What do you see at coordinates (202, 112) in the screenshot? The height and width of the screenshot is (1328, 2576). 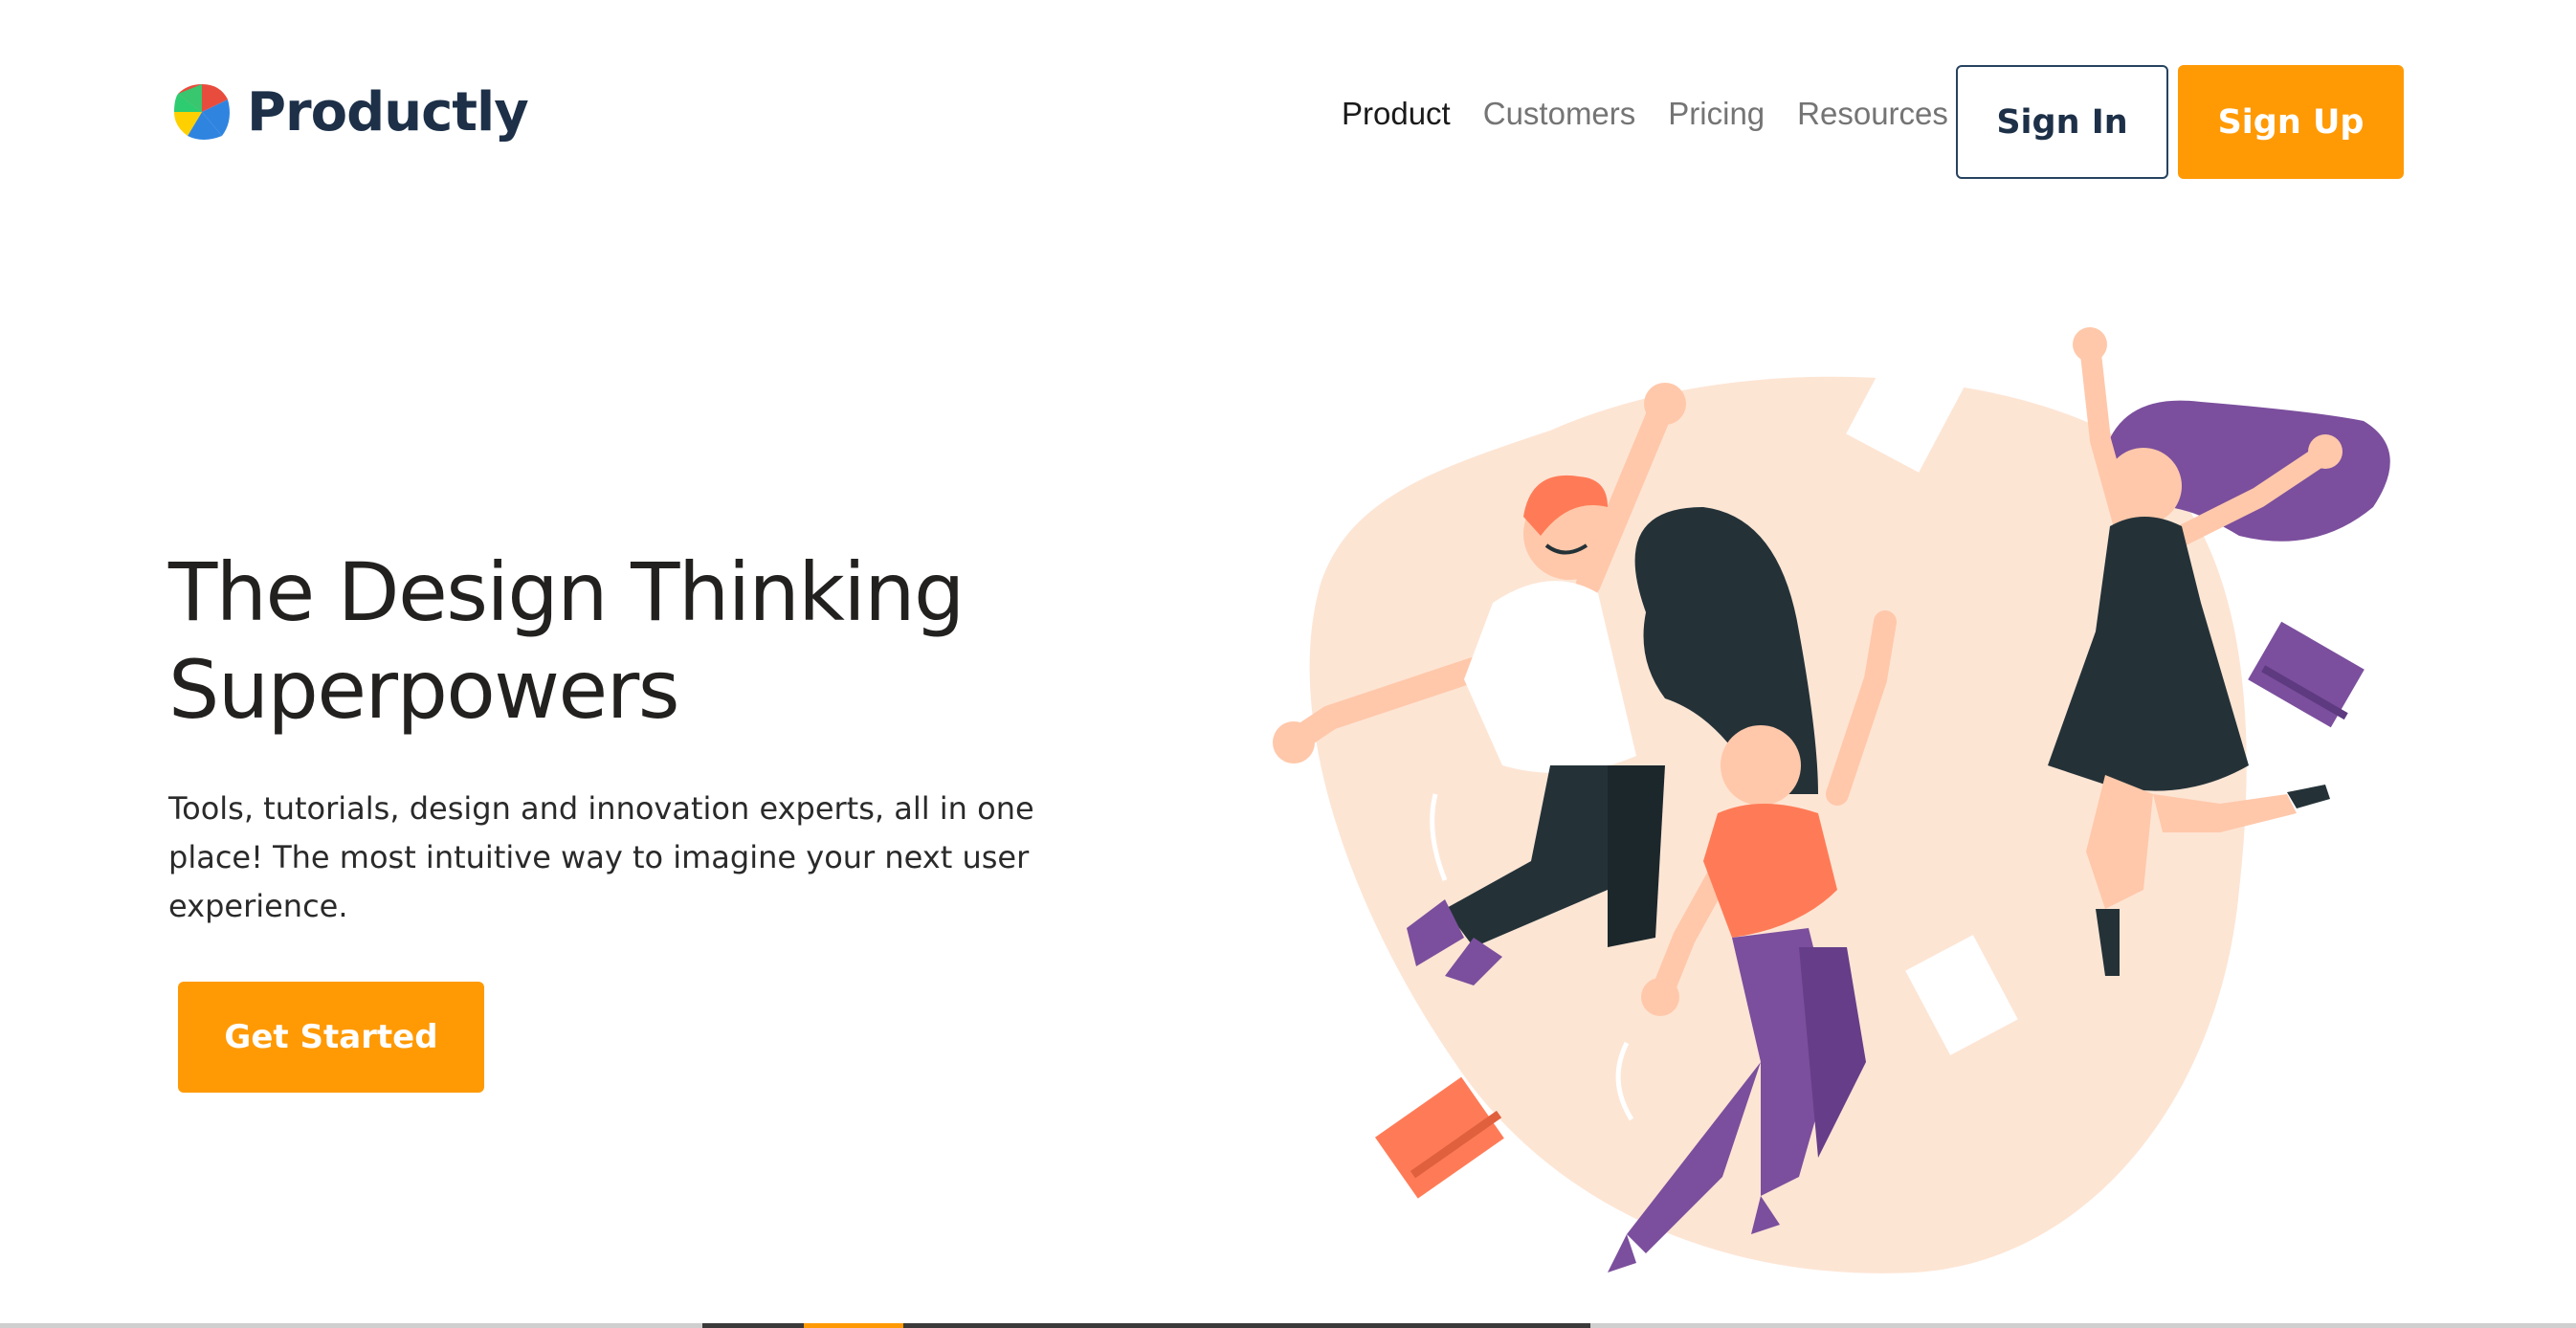 I see `productly-logo-icon` at bounding box center [202, 112].